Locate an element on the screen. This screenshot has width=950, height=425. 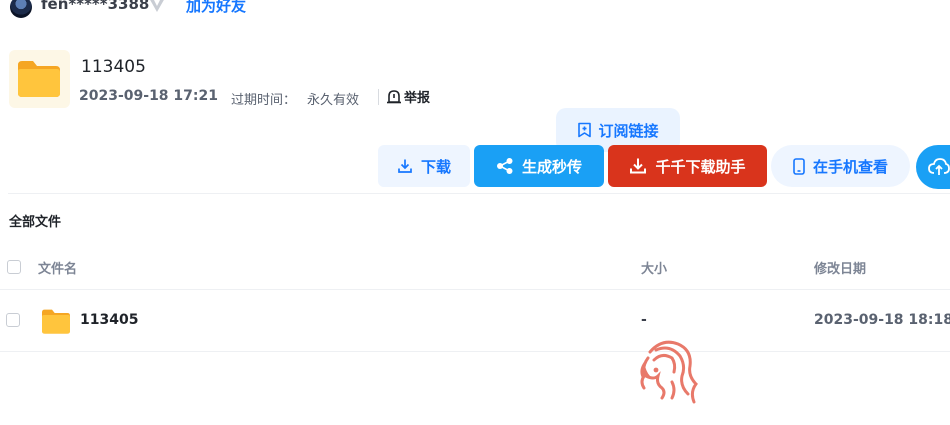
share-date: 2023-09-18 17:21 is located at coordinates (148, 96).